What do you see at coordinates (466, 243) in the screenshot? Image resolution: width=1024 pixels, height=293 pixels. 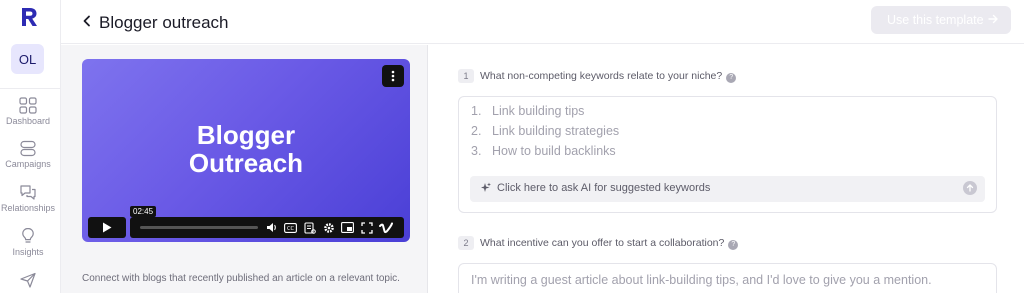 I see `question-number: 2` at bounding box center [466, 243].